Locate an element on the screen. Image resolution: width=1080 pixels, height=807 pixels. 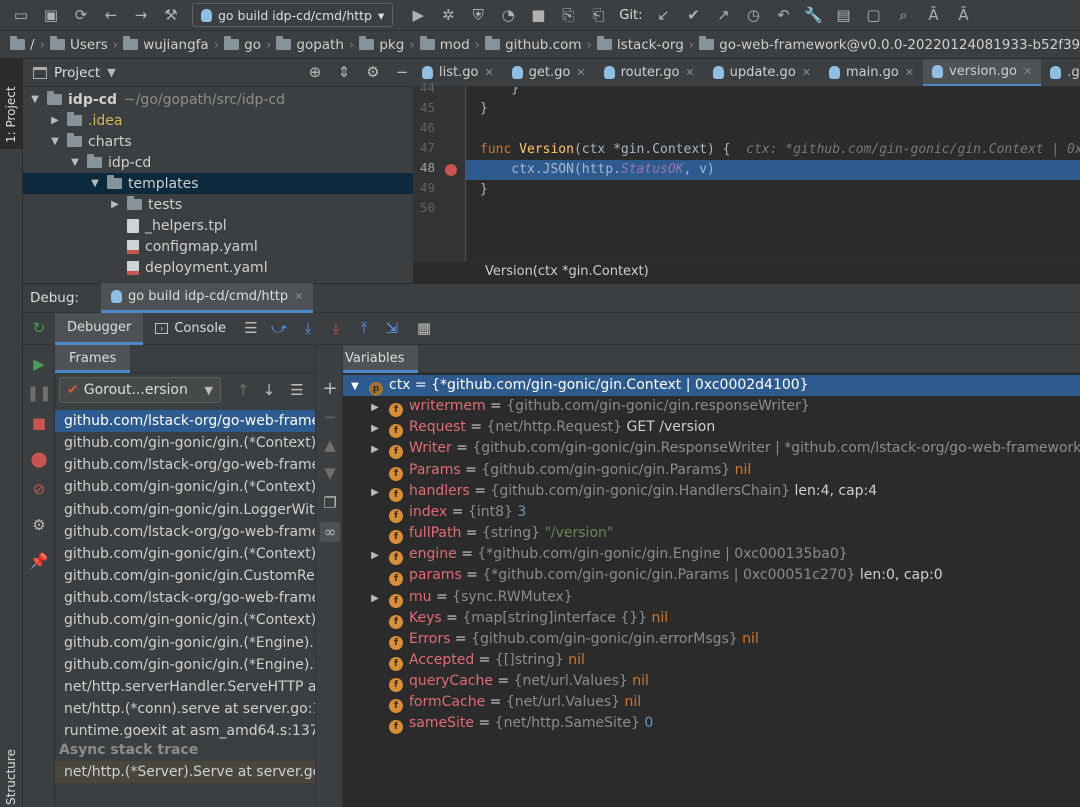
pin-icon: 📌 is located at coordinates (39, 561).